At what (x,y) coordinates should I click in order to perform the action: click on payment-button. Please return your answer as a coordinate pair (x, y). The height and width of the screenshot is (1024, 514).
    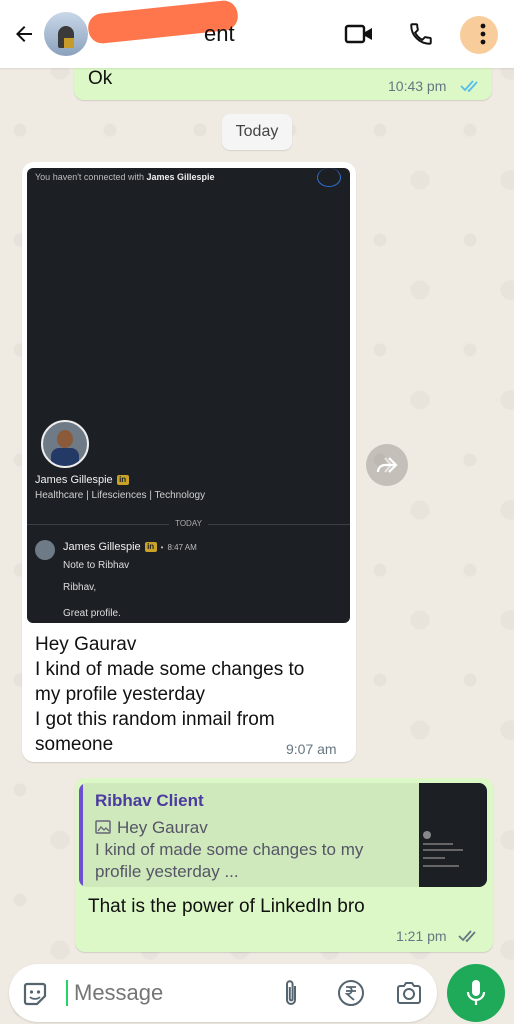
    Looking at the image, I should click on (351, 993).